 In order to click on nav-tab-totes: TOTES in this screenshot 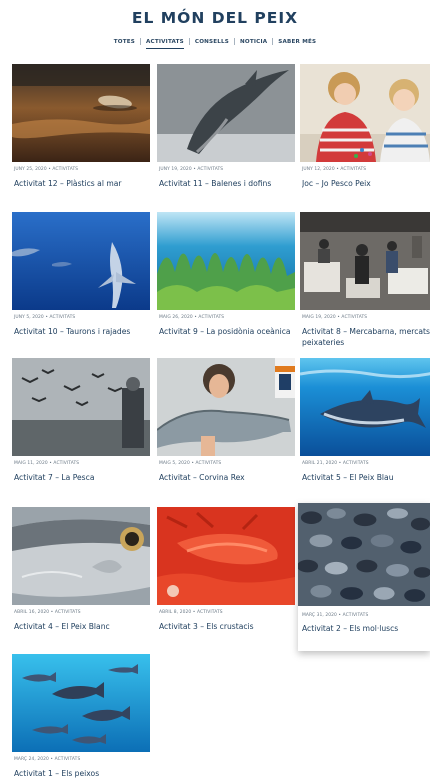, I will do `click(124, 42)`.